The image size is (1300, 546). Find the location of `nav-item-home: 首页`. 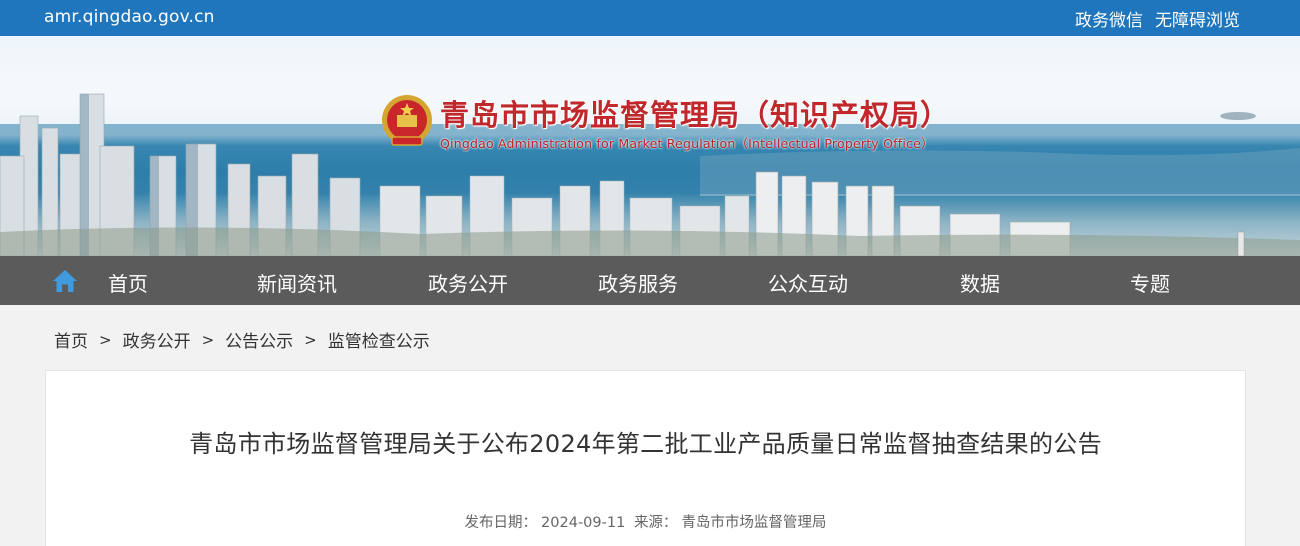

nav-item-home: 首页 is located at coordinates (128, 282).